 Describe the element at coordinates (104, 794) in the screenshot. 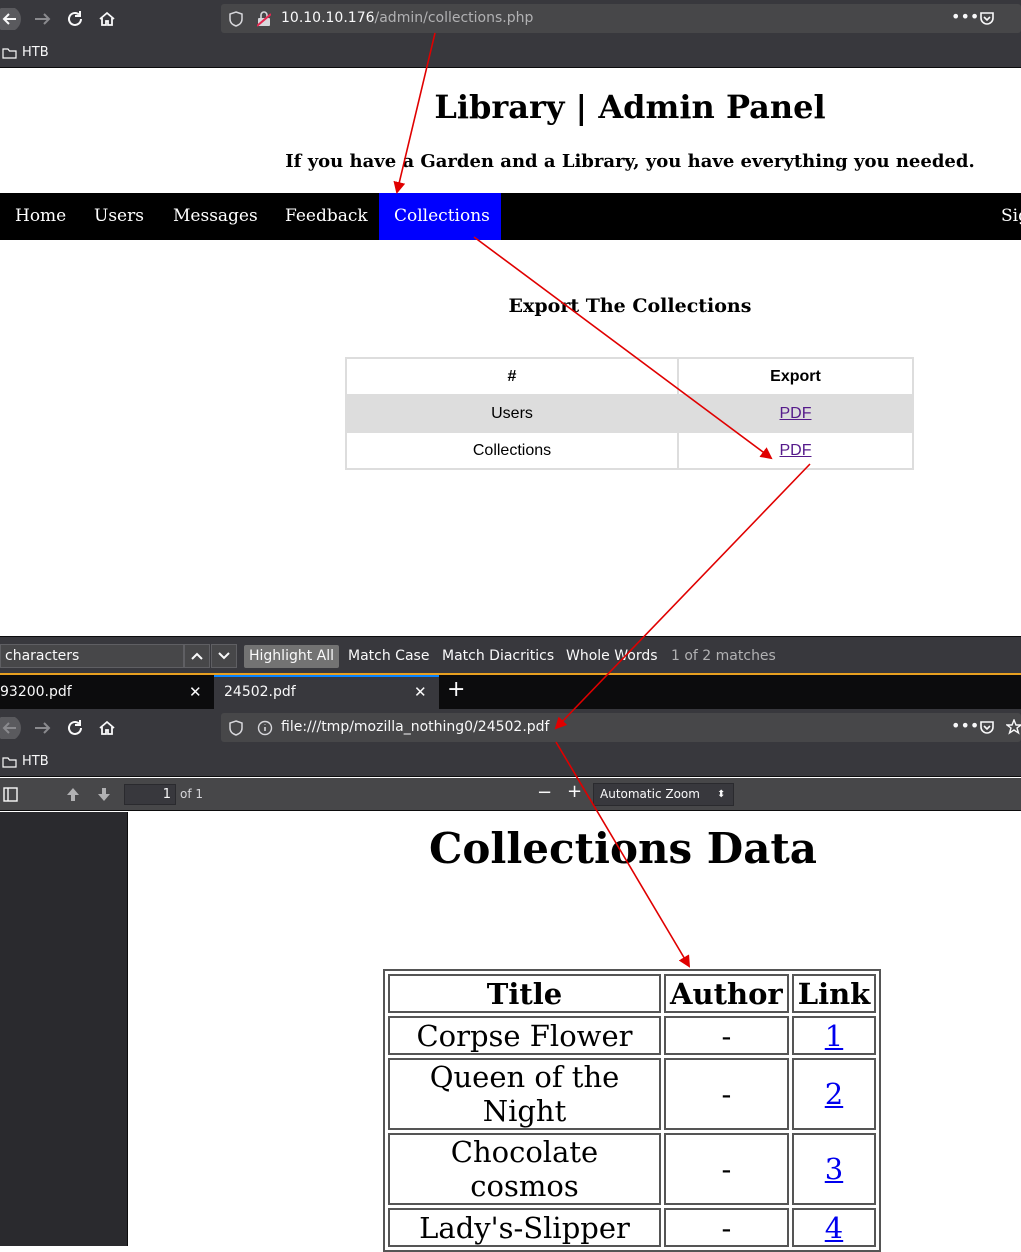

I see `next-page-icon` at that location.